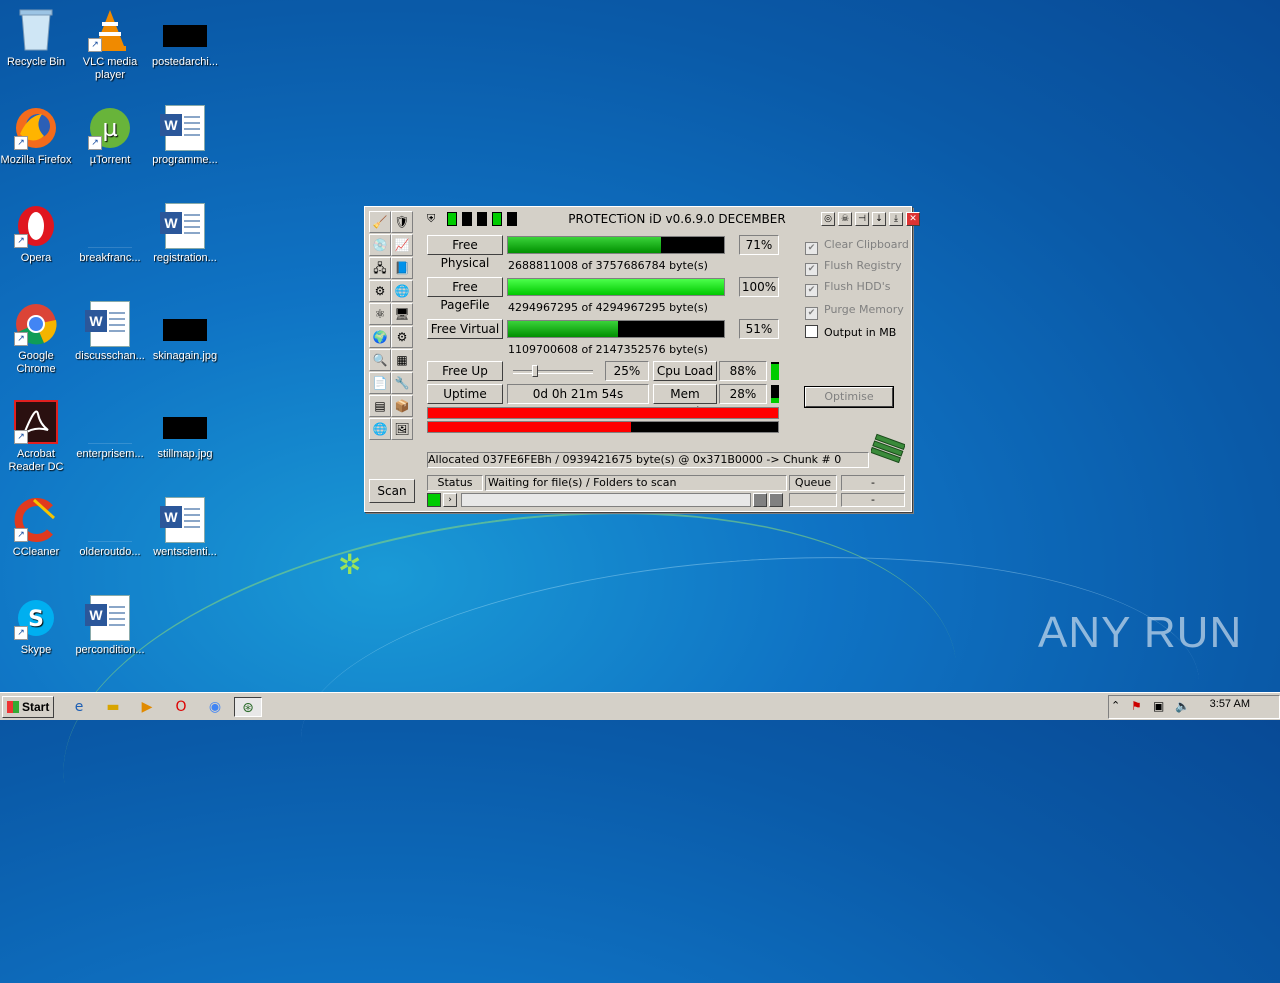  Describe the element at coordinates (110, 45) in the screenshot. I see `desktop-icon-vlc: ↗ VLC media player` at that location.